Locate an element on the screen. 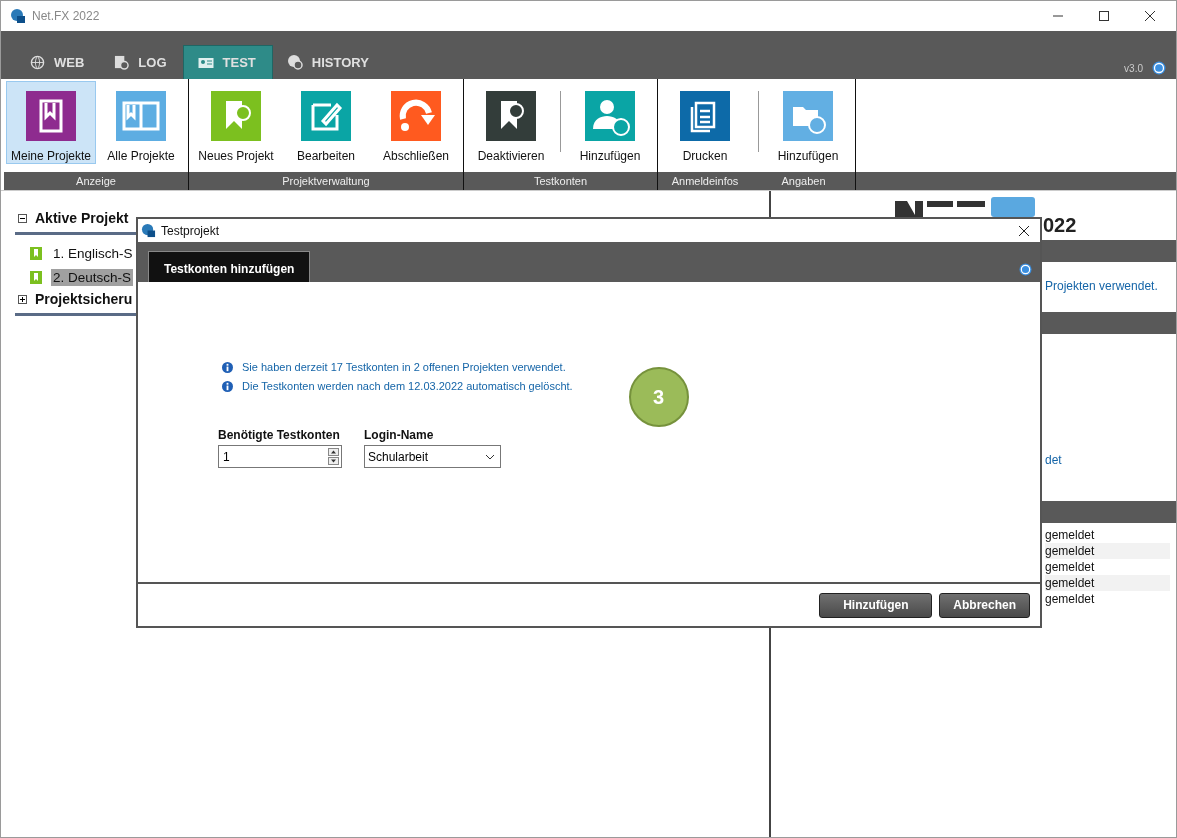 Image resolution: width=1177 pixels, height=838 pixels. ribbon-group-label: Projektverwaltung is located at coordinates (326, 181).